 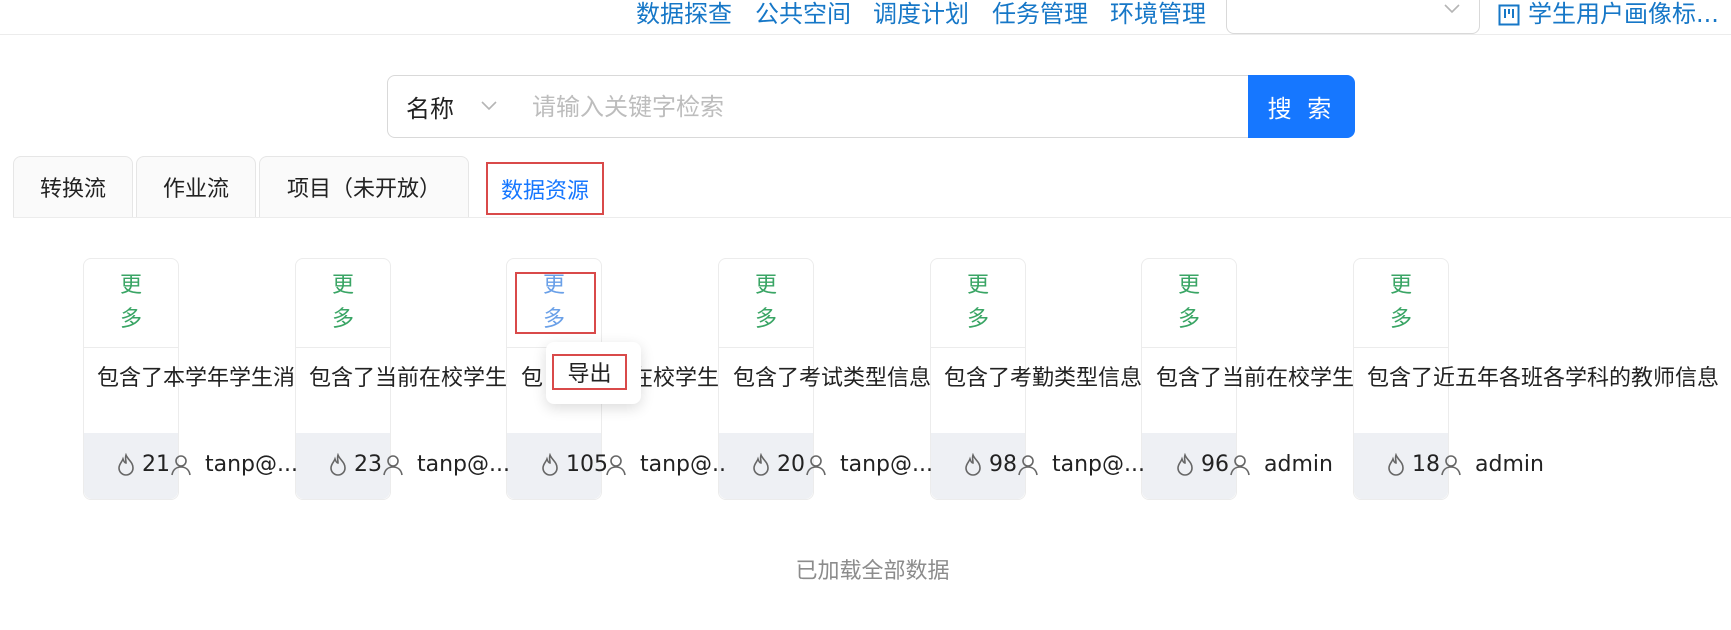 What do you see at coordinates (684, 14) in the screenshot?
I see `nav-data-explore: 数据探查` at bounding box center [684, 14].